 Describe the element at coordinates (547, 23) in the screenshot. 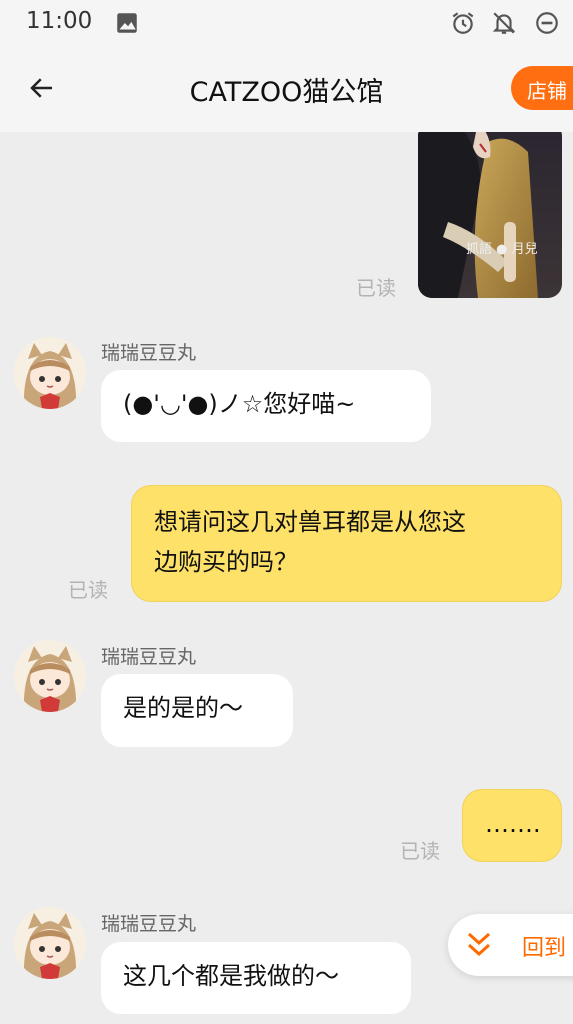

I see `do-not-disturb-icon` at that location.